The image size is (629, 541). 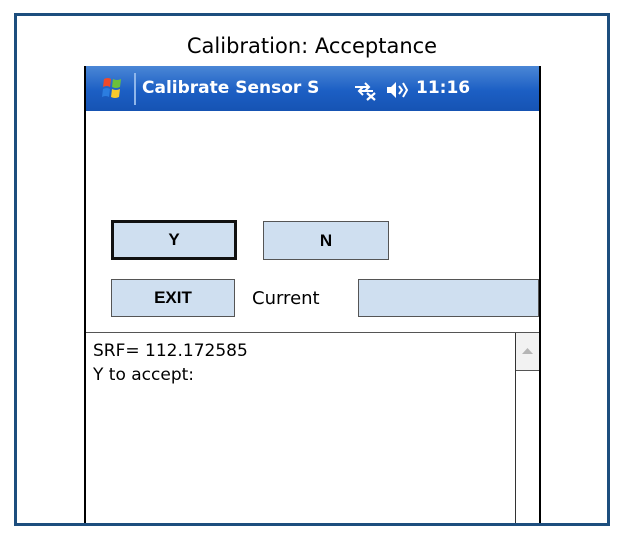 I want to click on title-bar: Calibrate Sensor S 11:16, so click(x=312, y=88).